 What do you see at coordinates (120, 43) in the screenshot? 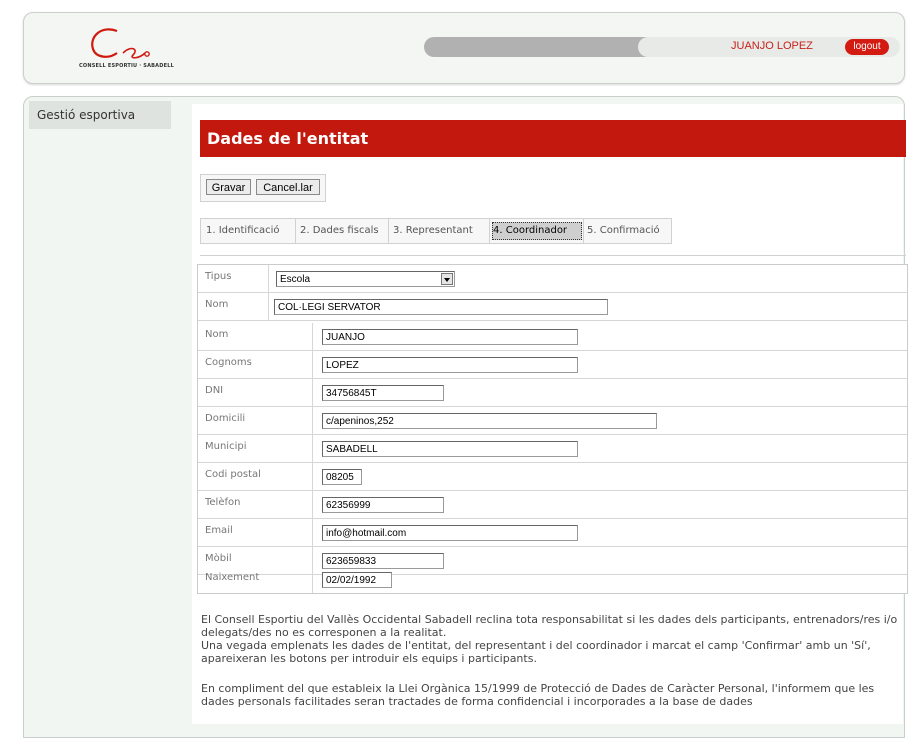
I see `logo-mark-icon` at bounding box center [120, 43].